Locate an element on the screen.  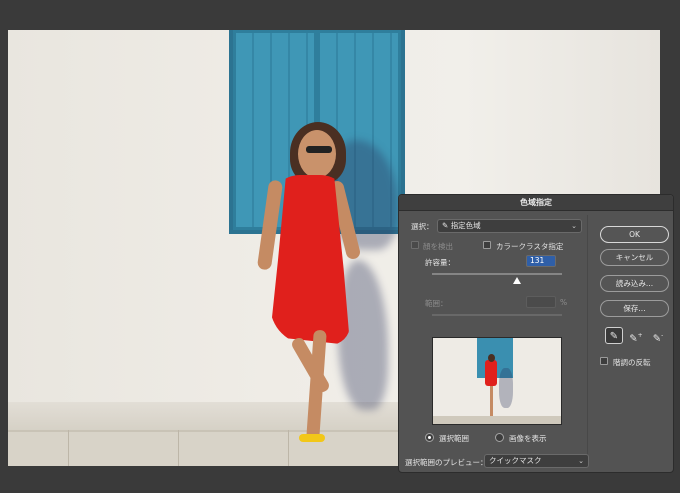
photo-woman-head is located at coordinates (317, 154).